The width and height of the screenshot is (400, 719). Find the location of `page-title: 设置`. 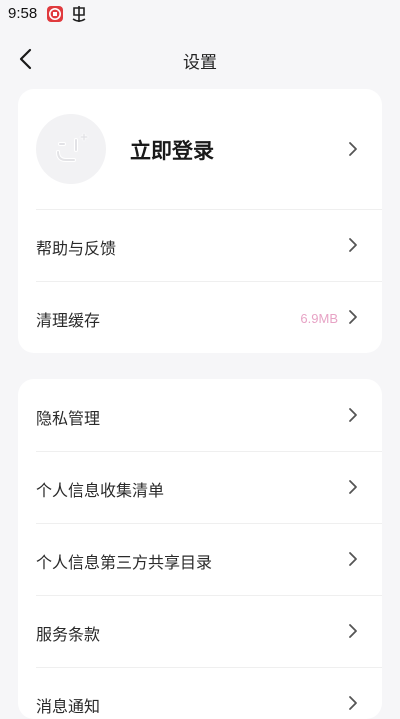

page-title: 设置 is located at coordinates (200, 63).